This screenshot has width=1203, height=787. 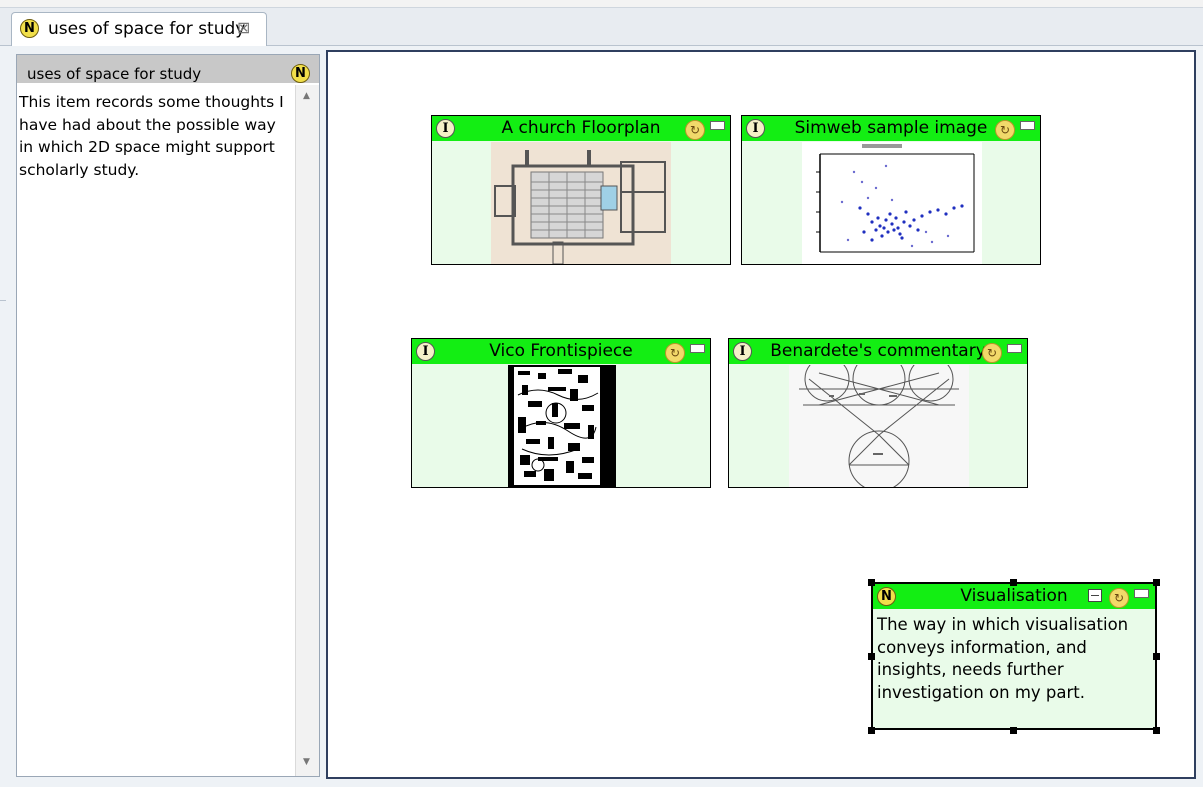 I want to click on scroll-up-arrow-icon: ▲, so click(x=306, y=96).